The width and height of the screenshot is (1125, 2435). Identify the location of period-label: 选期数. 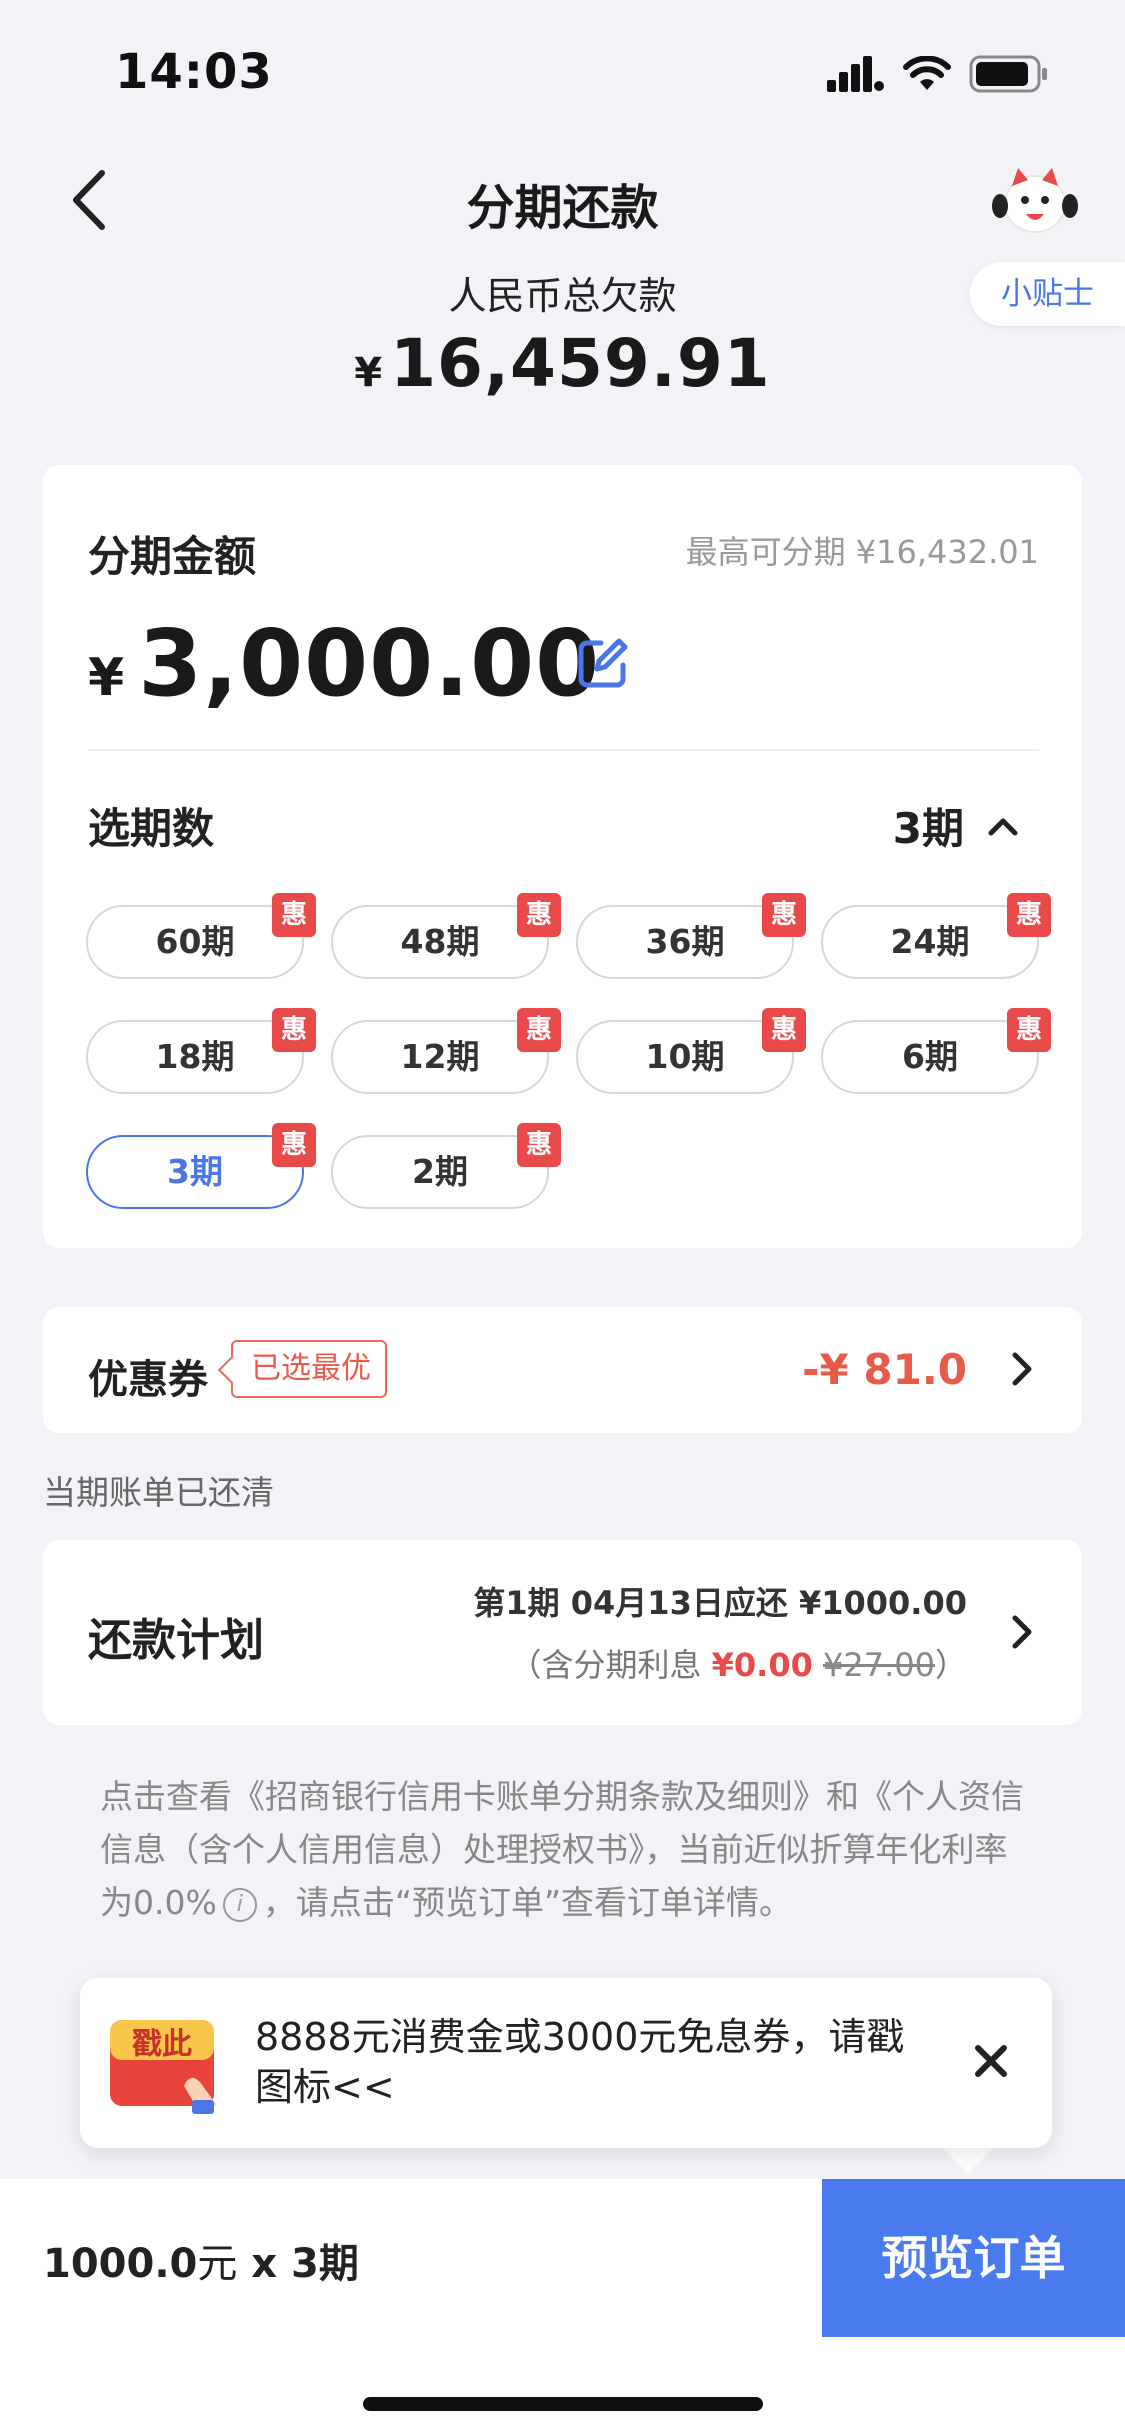
(151, 828).